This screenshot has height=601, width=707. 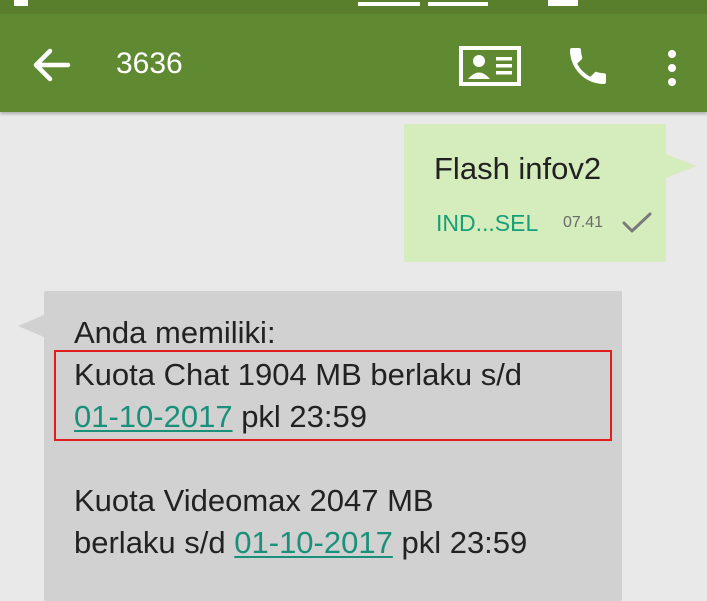 I want to click on outgoing-message-text: Flash infov2, so click(x=518, y=168).